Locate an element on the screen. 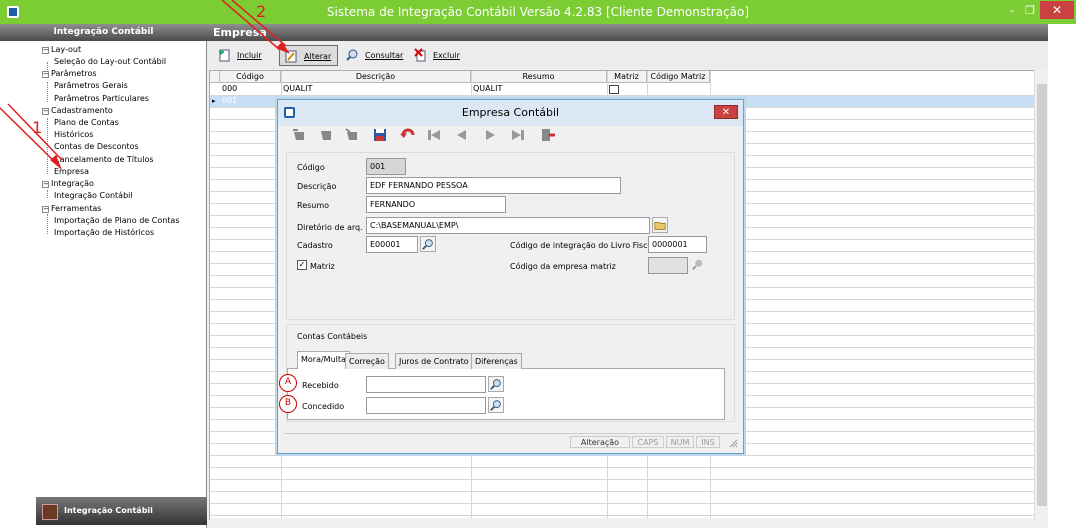 This screenshot has width=1076, height=528. next-record-icon is located at coordinates (490, 135).